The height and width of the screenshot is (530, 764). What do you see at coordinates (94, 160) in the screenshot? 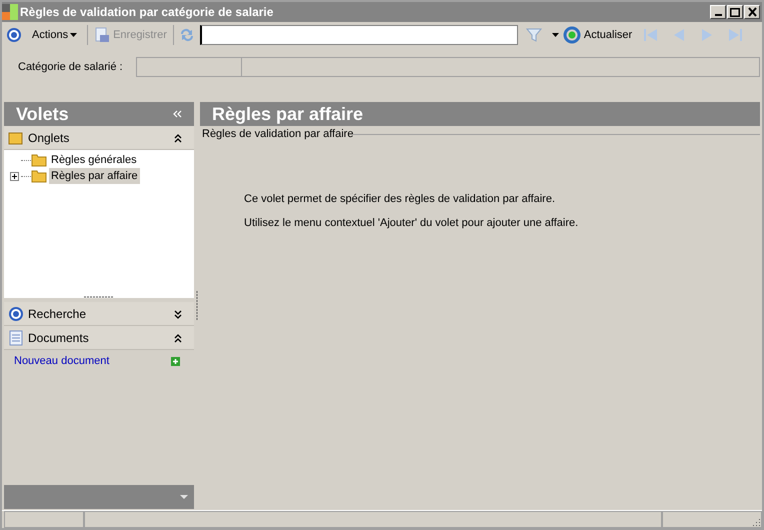
I see `tree-item: Règles générales` at bounding box center [94, 160].